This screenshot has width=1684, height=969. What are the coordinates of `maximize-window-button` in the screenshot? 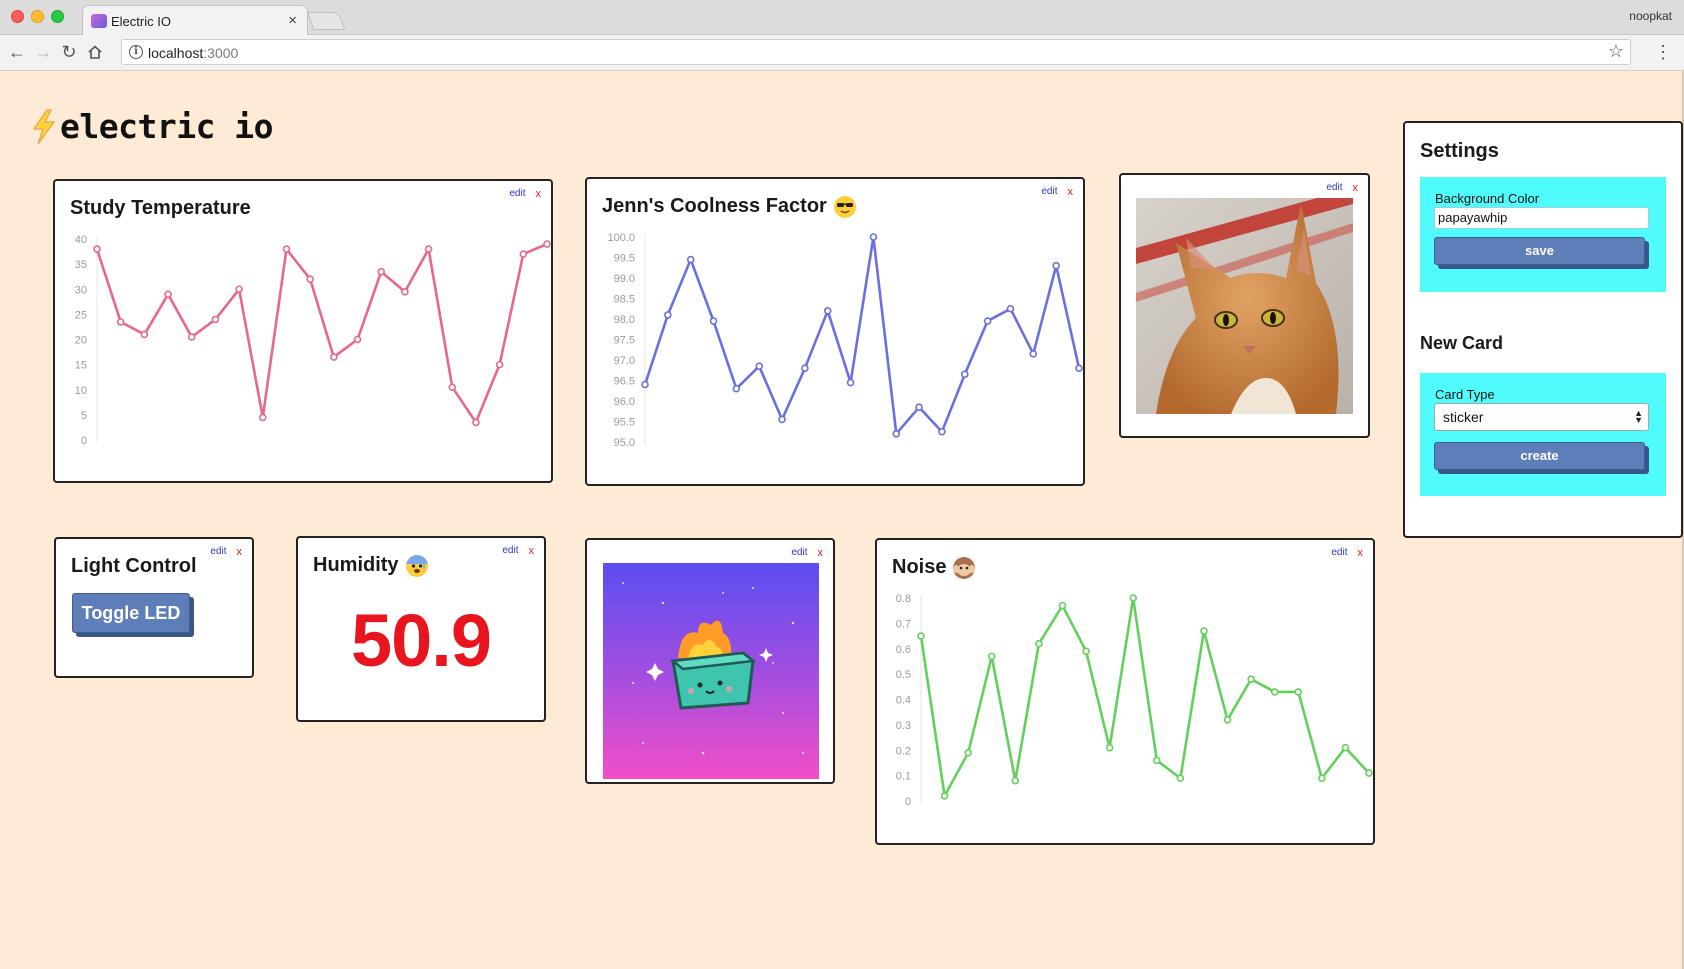 It's located at (57, 16).